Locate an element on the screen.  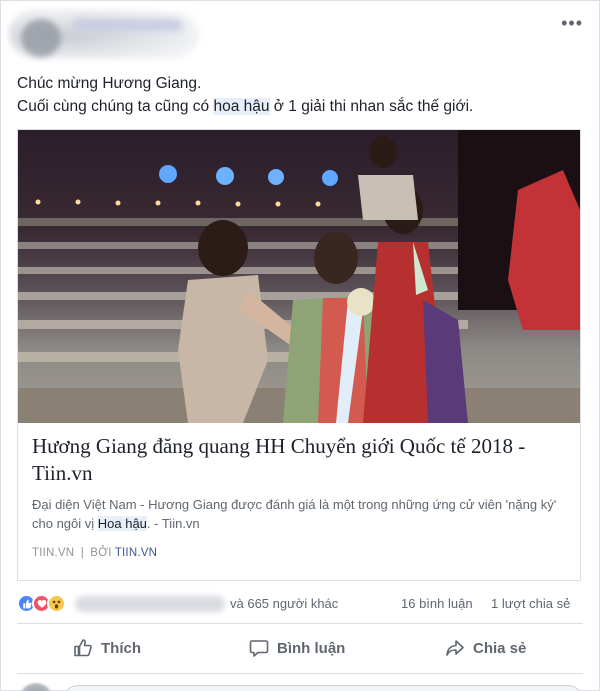
source-publisher-link: TIIN.VN is located at coordinates (136, 553).